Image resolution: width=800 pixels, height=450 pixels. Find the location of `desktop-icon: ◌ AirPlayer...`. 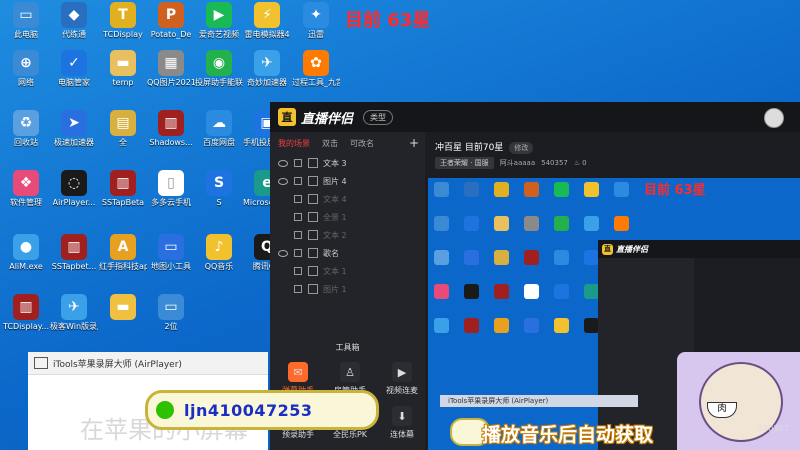

desktop-icon: ◌ AirPlayer... is located at coordinates (74, 188).